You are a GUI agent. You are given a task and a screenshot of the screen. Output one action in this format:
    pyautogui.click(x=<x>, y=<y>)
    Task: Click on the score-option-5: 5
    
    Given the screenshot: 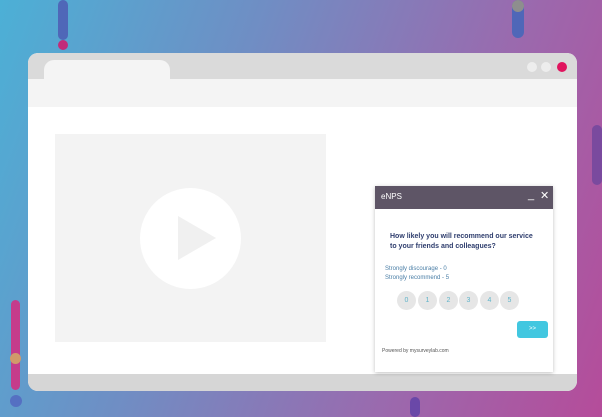 What is the action you would take?
    pyautogui.click(x=509, y=300)
    